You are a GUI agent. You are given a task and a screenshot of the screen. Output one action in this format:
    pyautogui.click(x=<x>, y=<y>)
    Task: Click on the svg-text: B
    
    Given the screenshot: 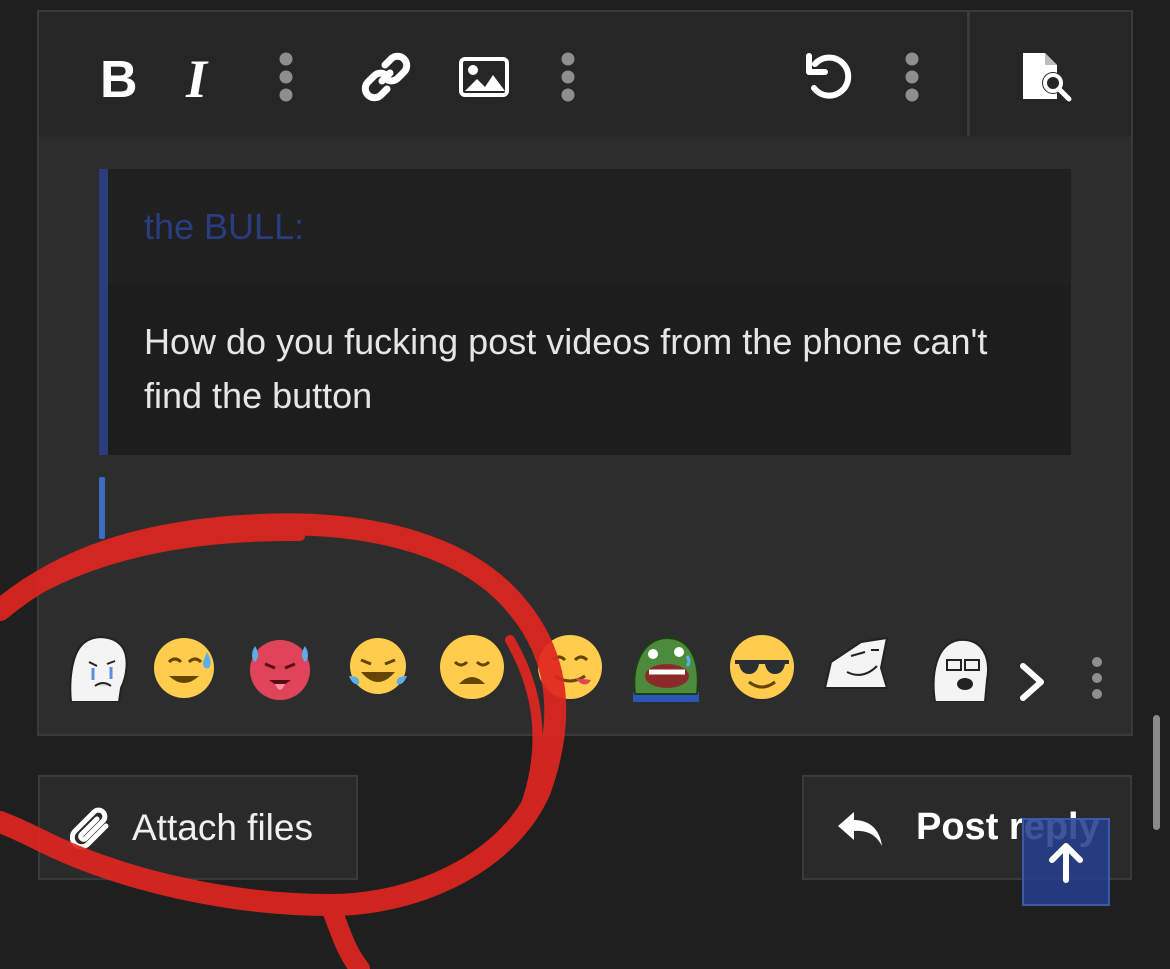 What is the action you would take?
    pyautogui.click(x=119, y=77)
    